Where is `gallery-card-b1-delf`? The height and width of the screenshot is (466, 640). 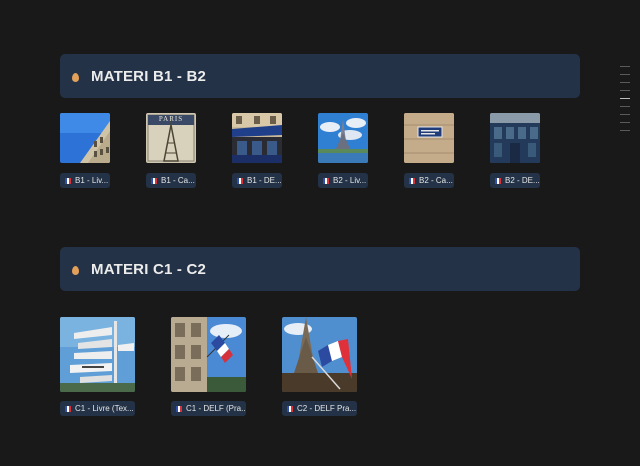 gallery-card-b1-delf is located at coordinates (257, 138).